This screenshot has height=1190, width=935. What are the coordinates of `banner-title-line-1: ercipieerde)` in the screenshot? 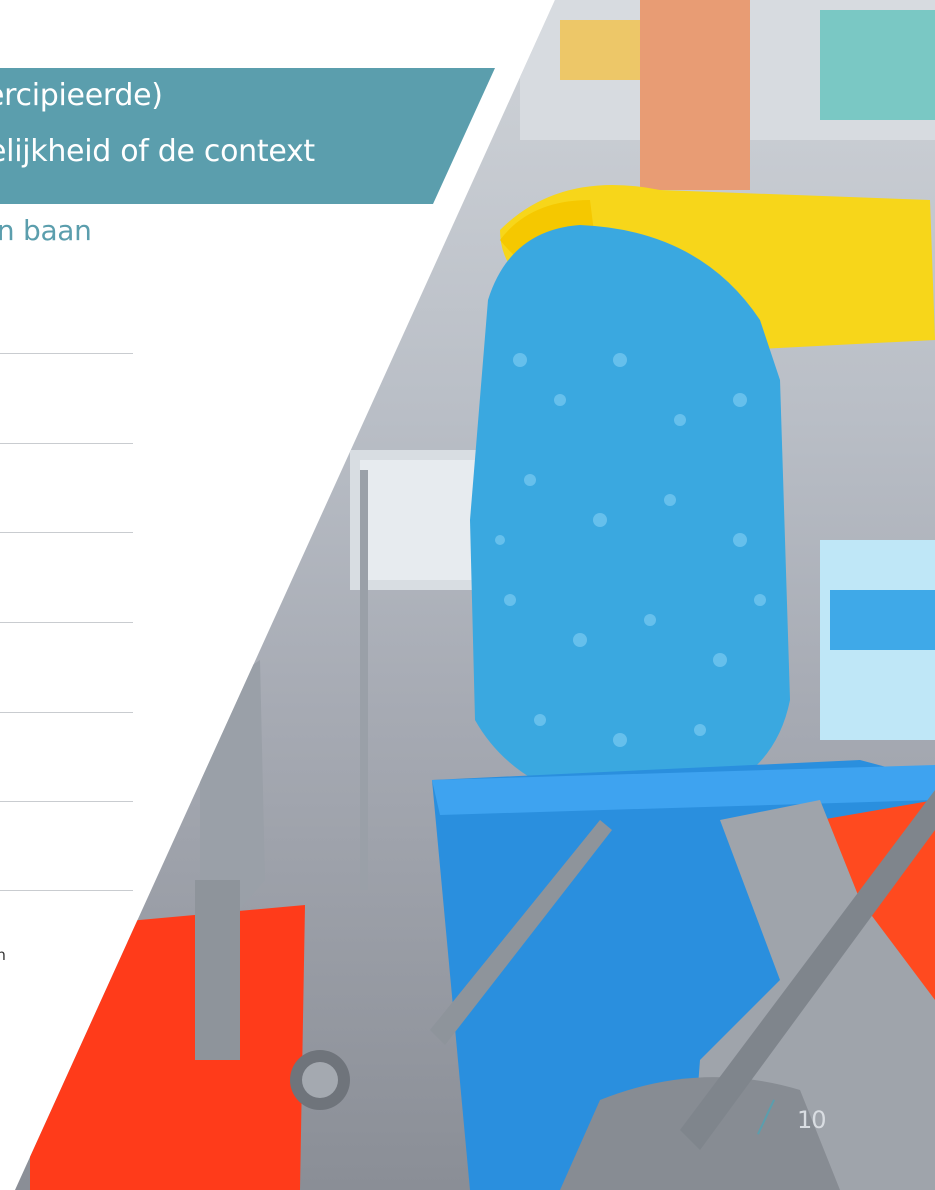 It's located at (81, 95).